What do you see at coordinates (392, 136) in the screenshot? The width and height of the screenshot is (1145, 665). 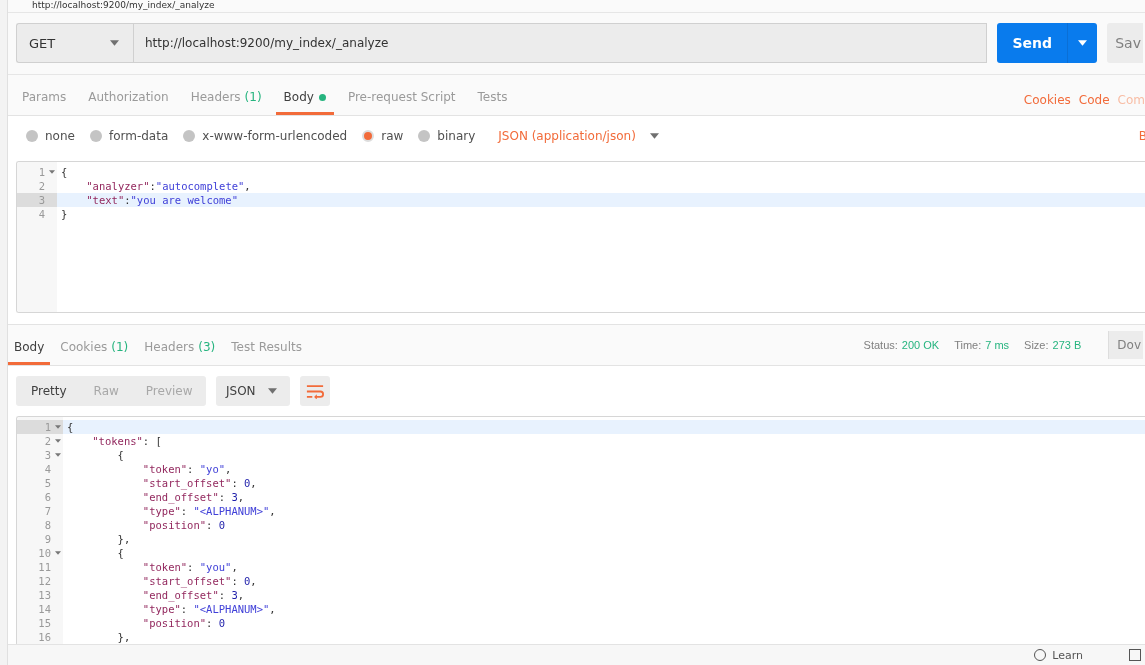 I see `radio-label: raw` at bounding box center [392, 136].